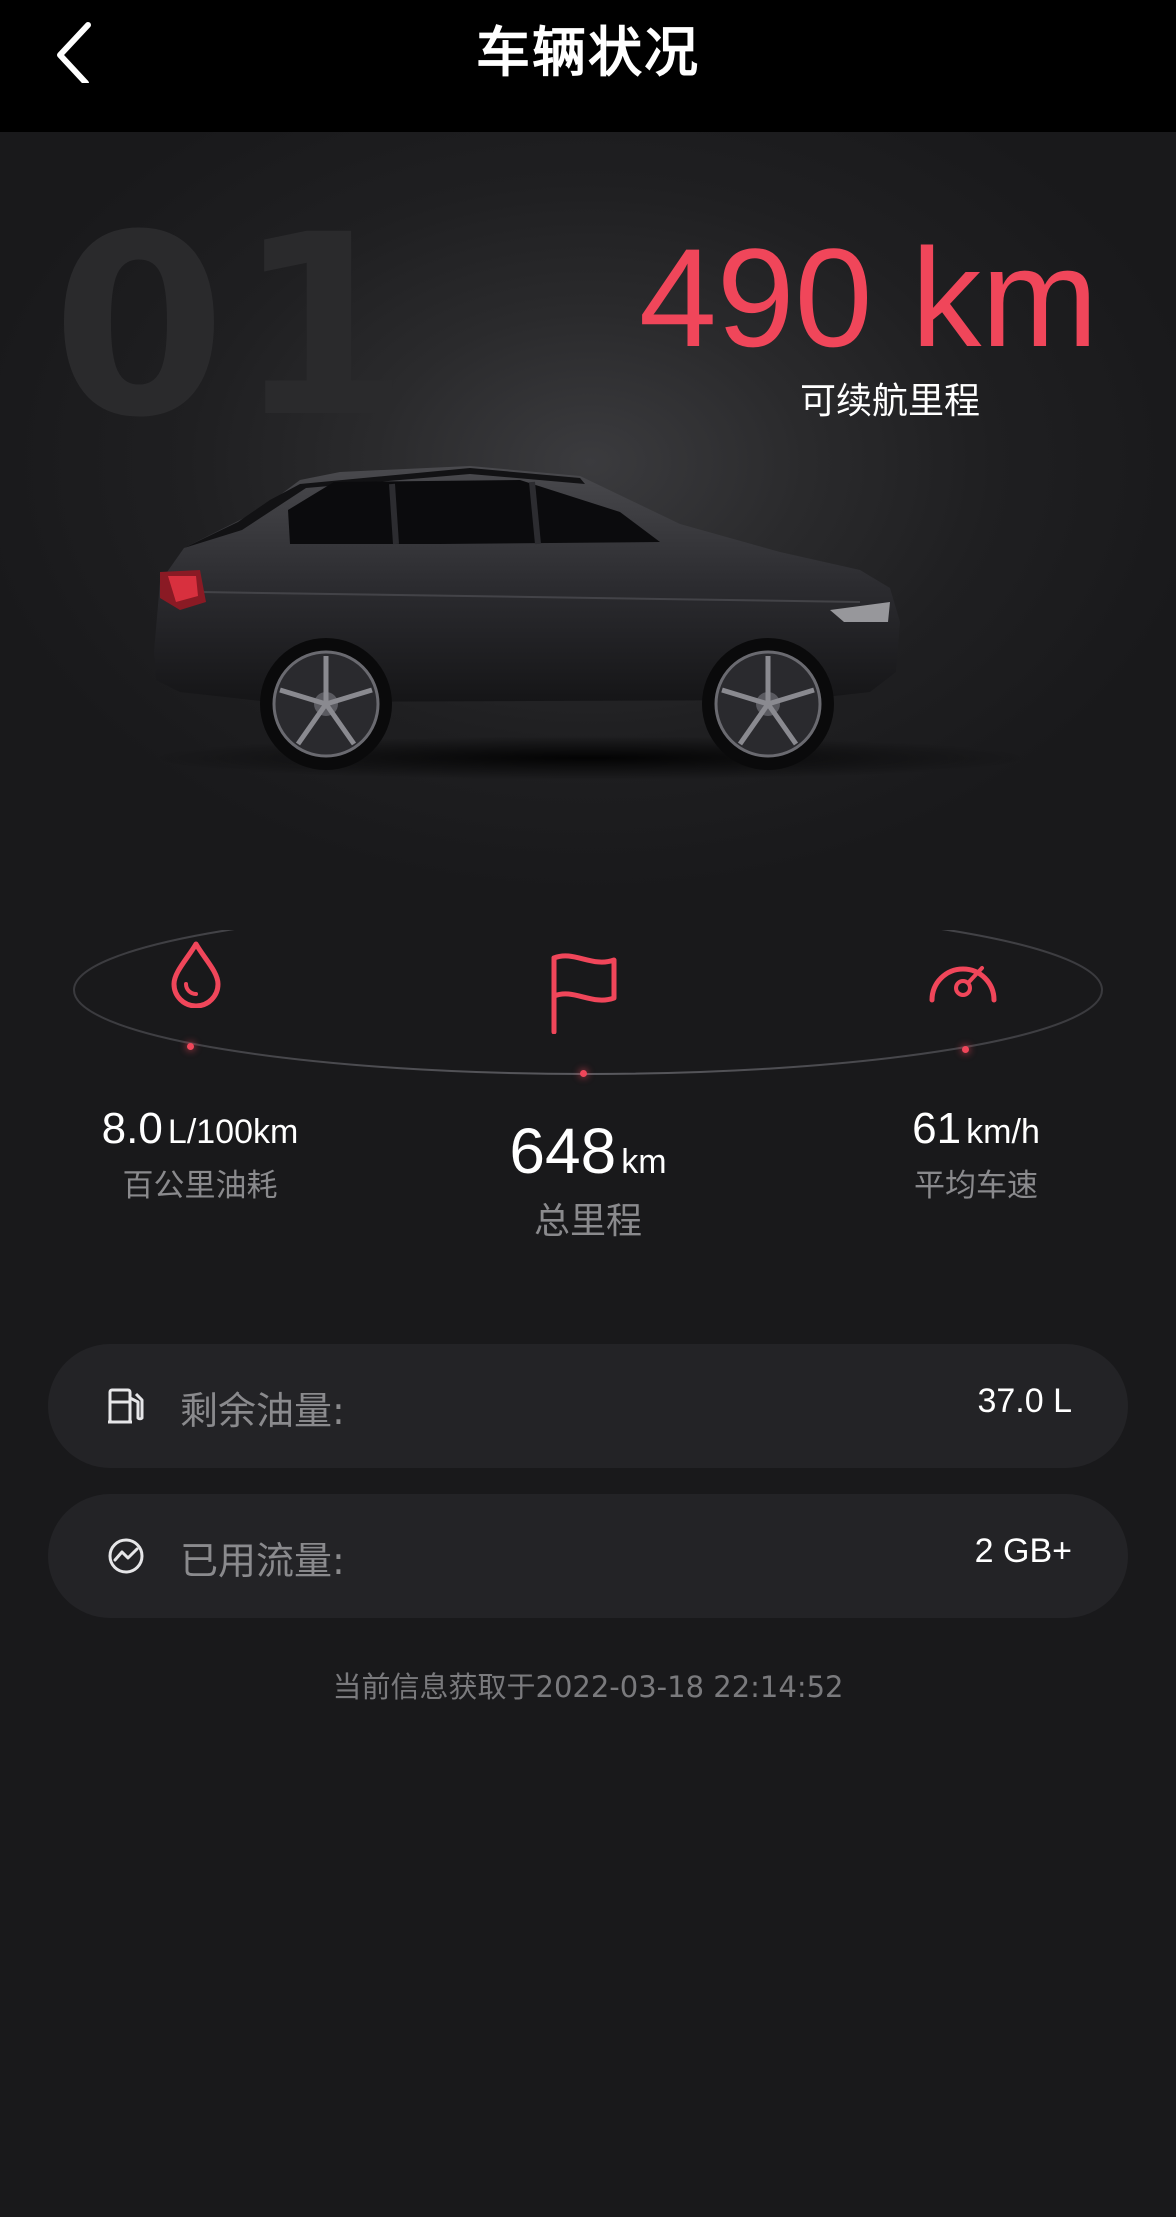 The image size is (1176, 2217). What do you see at coordinates (126, 1406) in the screenshot?
I see `fuel-pump-icon` at bounding box center [126, 1406].